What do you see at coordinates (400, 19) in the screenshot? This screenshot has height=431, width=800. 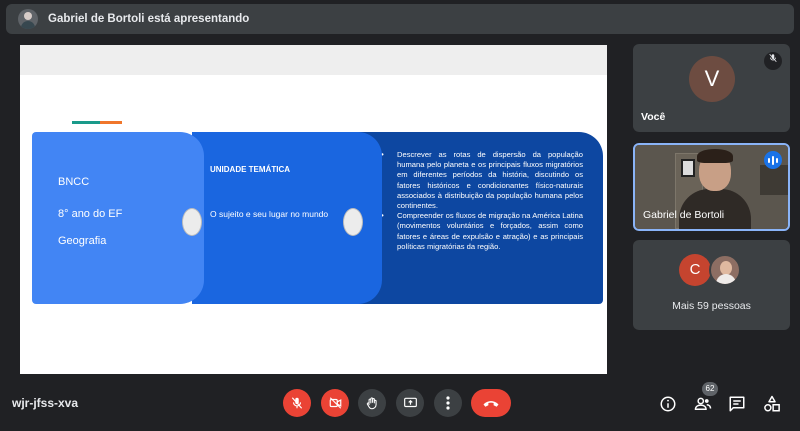 I see `presenter-banner: Gabriel de Bortoli está apresentando` at bounding box center [400, 19].